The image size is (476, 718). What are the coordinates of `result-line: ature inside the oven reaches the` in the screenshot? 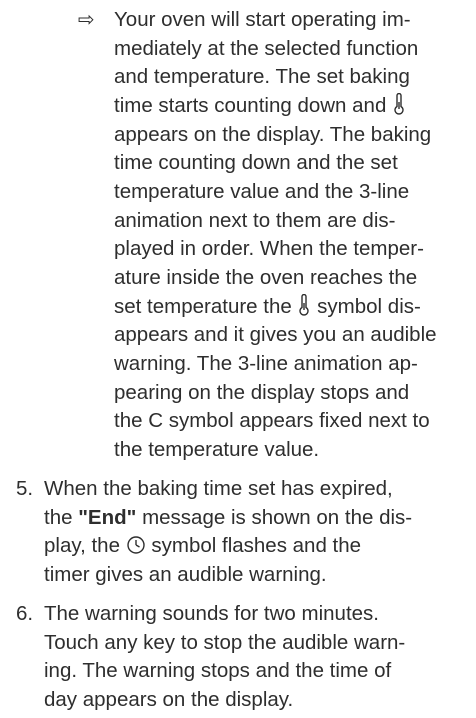 It's located at (266, 278).